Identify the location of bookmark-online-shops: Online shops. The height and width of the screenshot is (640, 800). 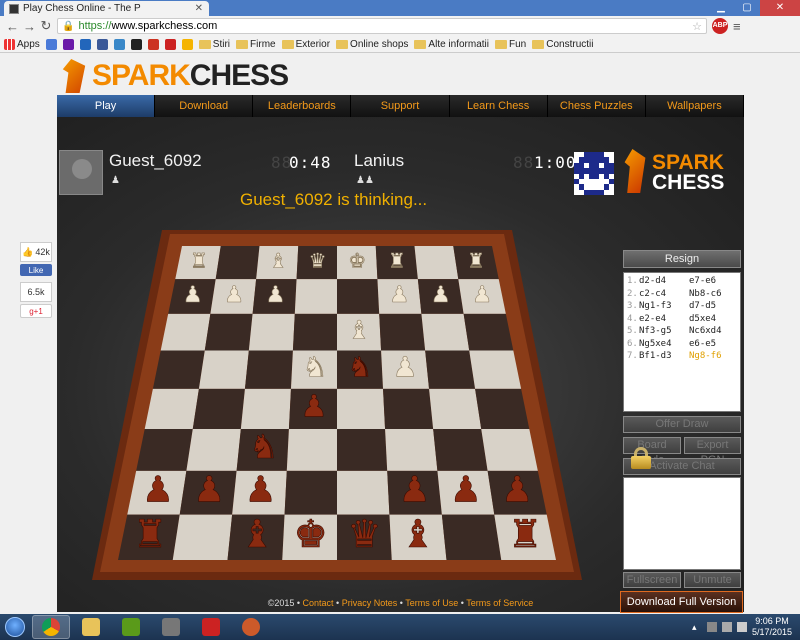
(372, 44).